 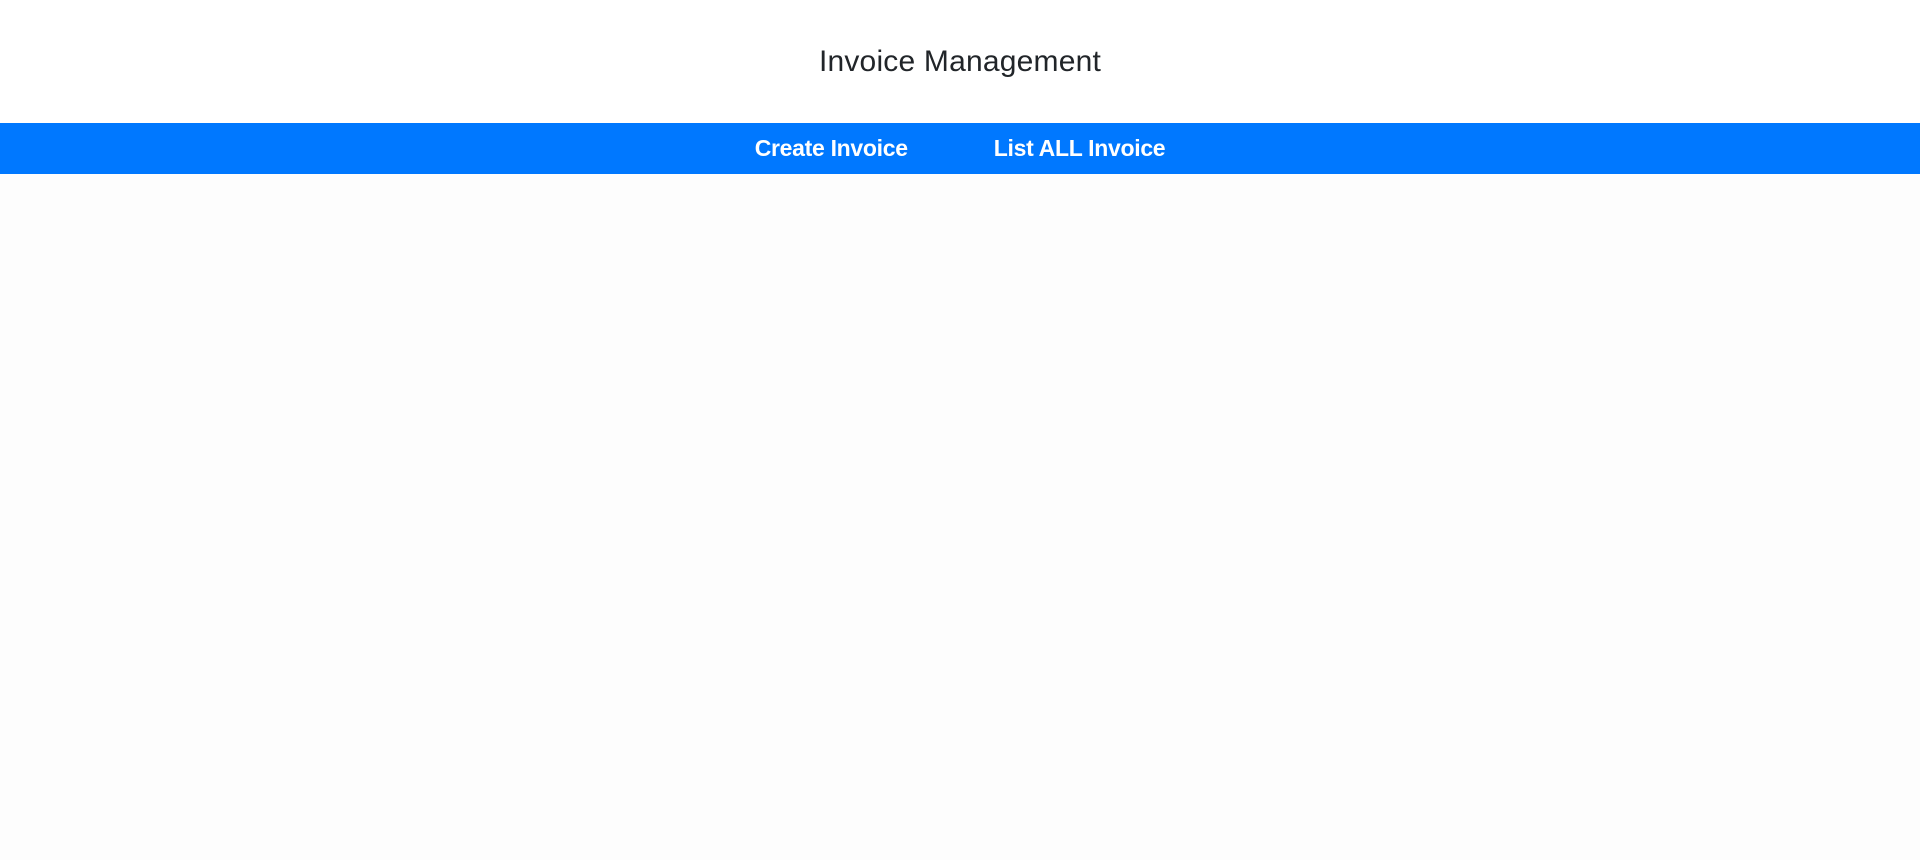 I want to click on nav-item-list-all-invoice: List ALL Invoice, so click(x=1080, y=148).